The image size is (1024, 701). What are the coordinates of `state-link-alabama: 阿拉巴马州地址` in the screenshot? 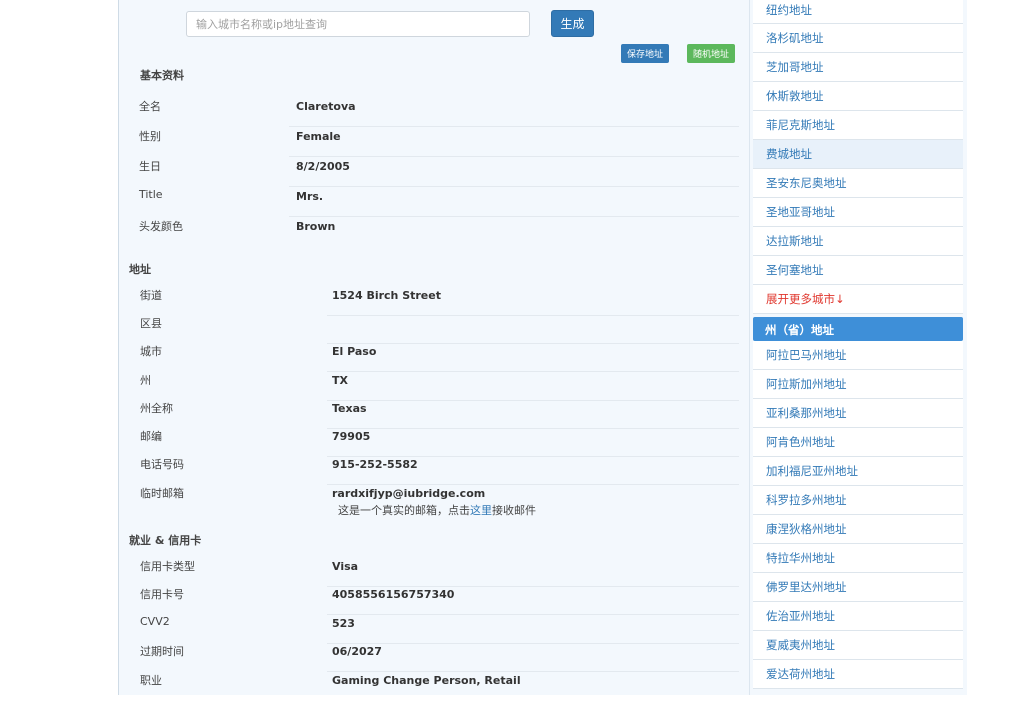 It's located at (858, 355).